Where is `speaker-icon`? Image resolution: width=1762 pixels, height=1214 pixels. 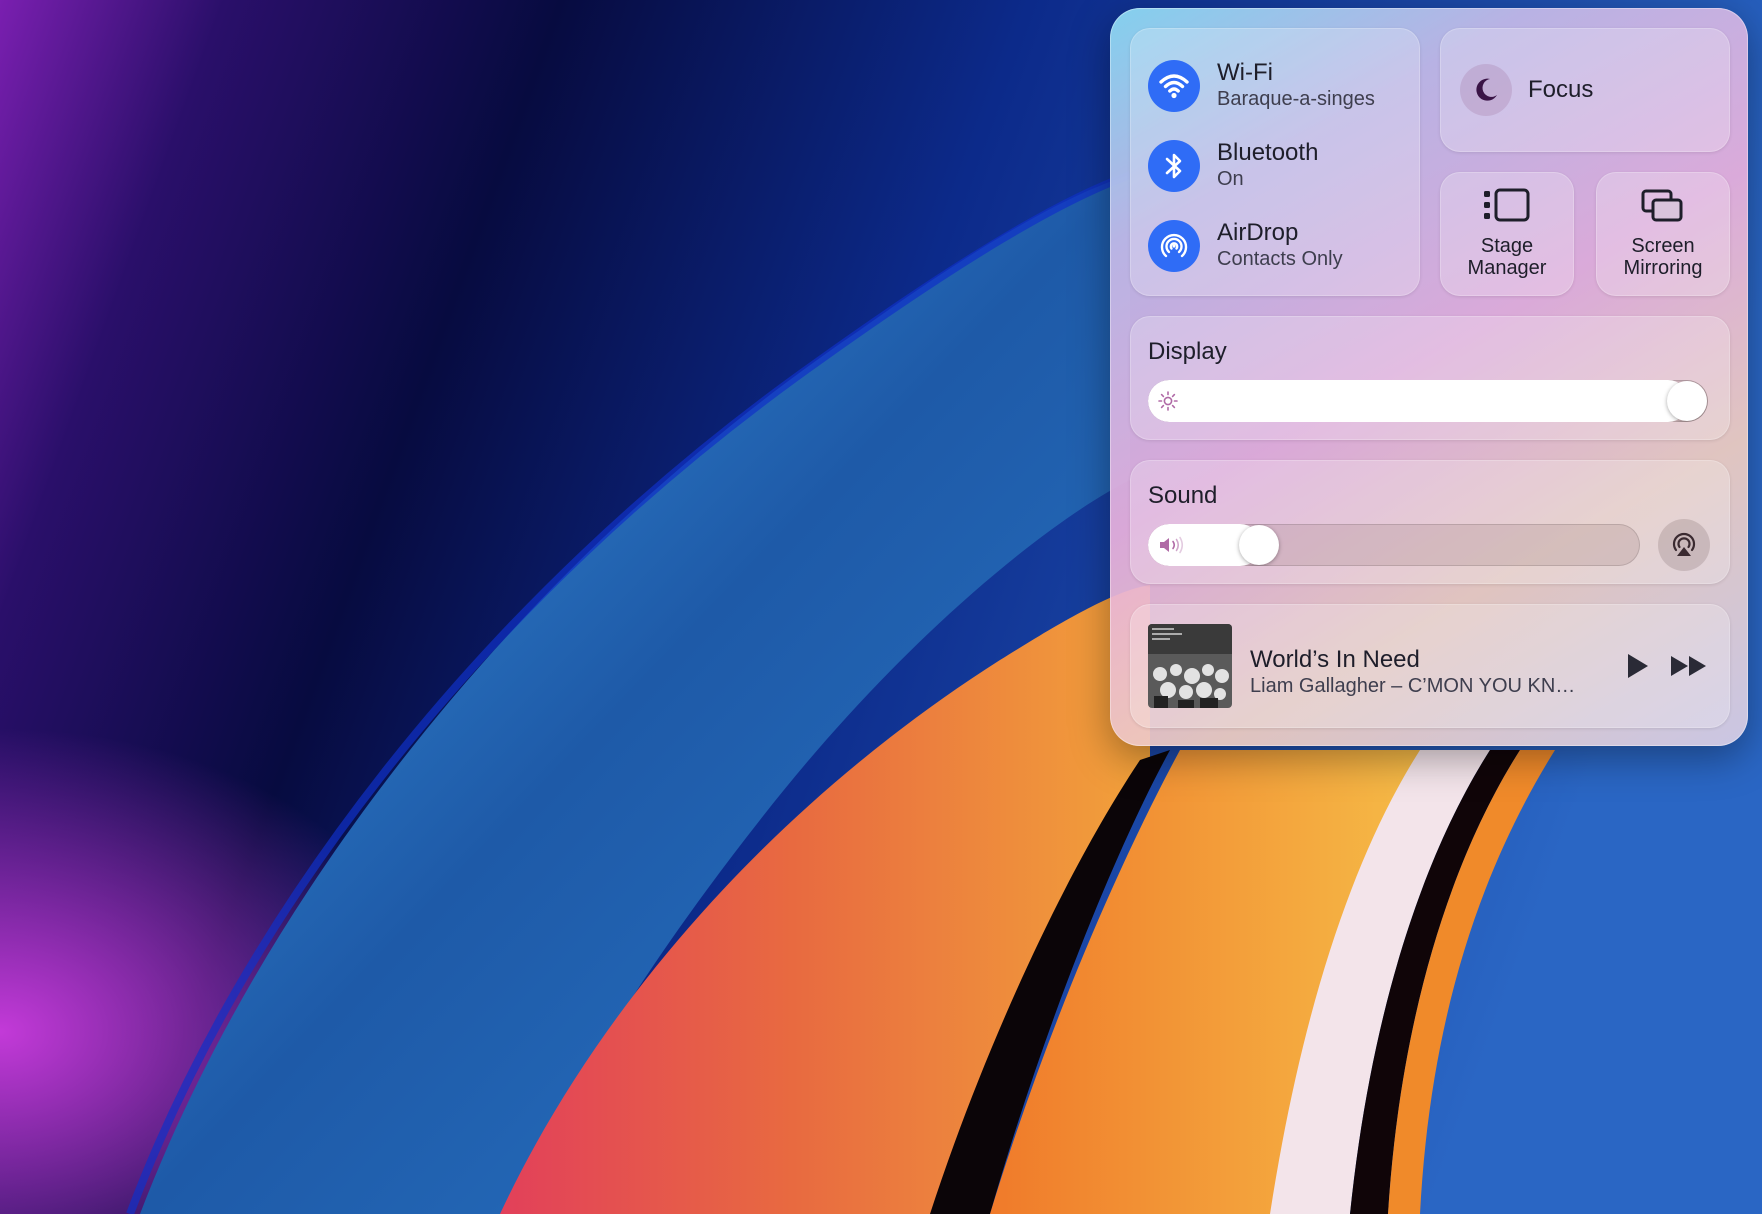 speaker-icon is located at coordinates (1173, 547).